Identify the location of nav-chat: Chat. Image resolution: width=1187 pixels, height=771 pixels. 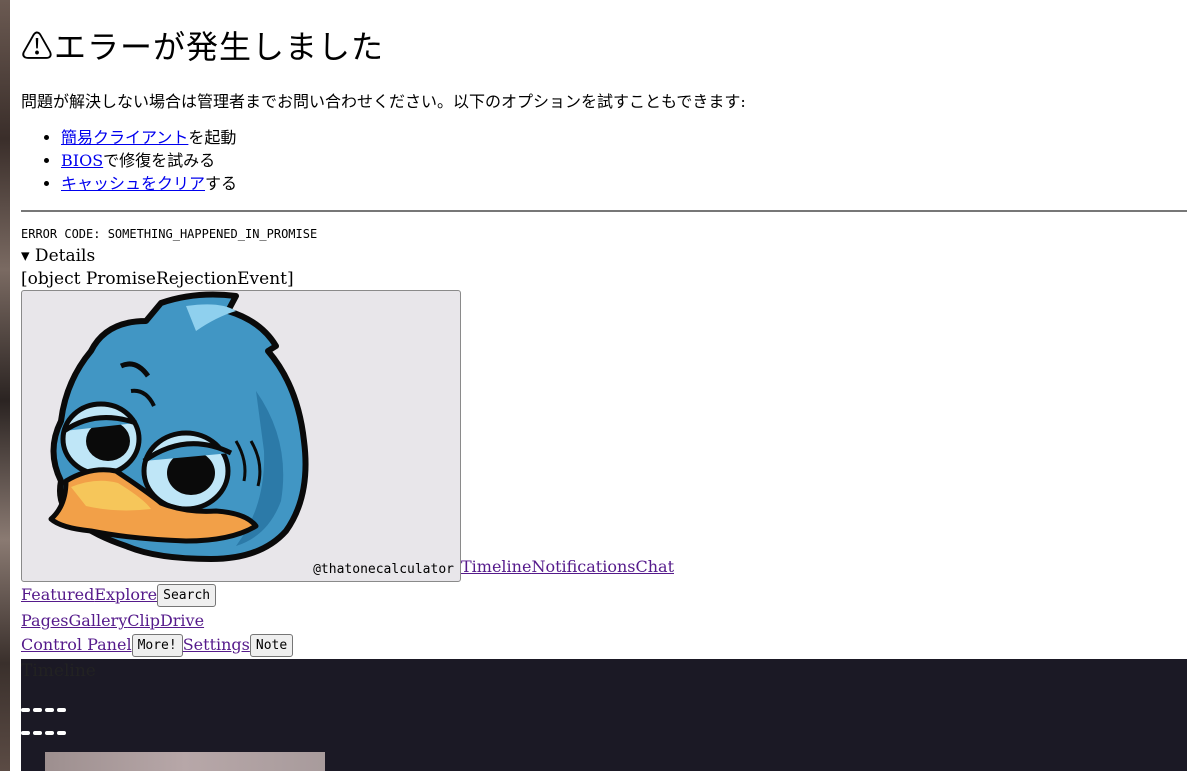
(654, 566).